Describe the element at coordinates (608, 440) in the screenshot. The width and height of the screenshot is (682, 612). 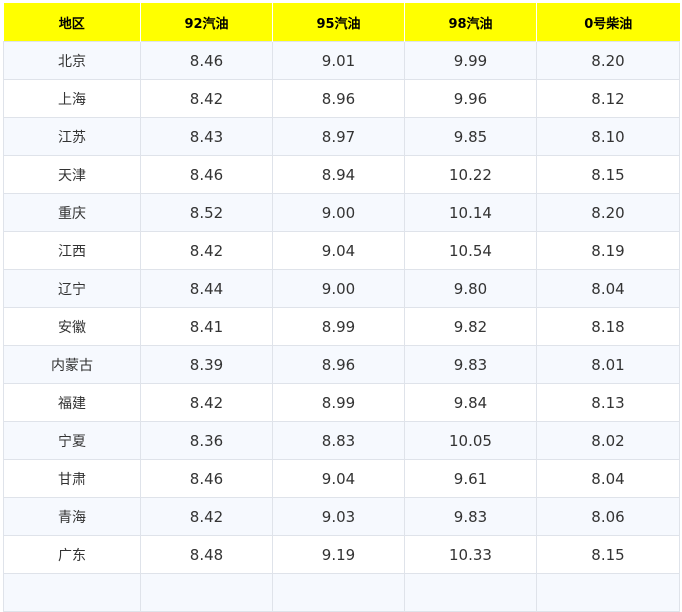
I see `price-diesel-cell: 8.02` at that location.